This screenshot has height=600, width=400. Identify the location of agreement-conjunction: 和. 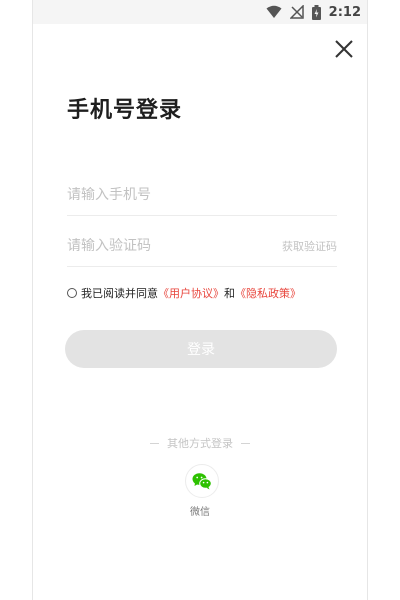
(229, 293).